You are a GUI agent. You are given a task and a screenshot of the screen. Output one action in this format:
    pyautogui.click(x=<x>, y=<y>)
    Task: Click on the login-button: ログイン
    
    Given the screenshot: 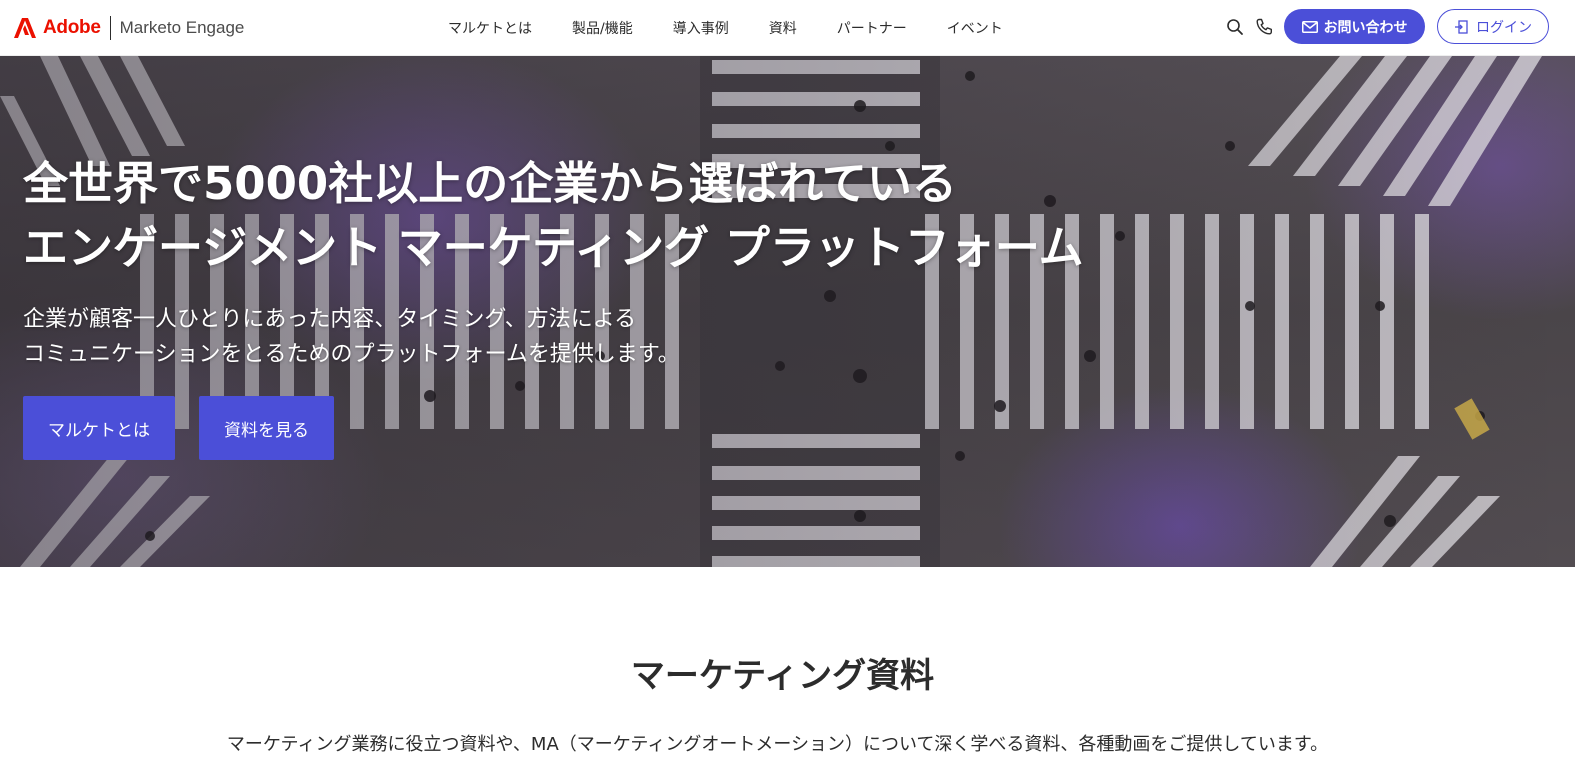 What is the action you would take?
    pyautogui.click(x=1493, y=26)
    